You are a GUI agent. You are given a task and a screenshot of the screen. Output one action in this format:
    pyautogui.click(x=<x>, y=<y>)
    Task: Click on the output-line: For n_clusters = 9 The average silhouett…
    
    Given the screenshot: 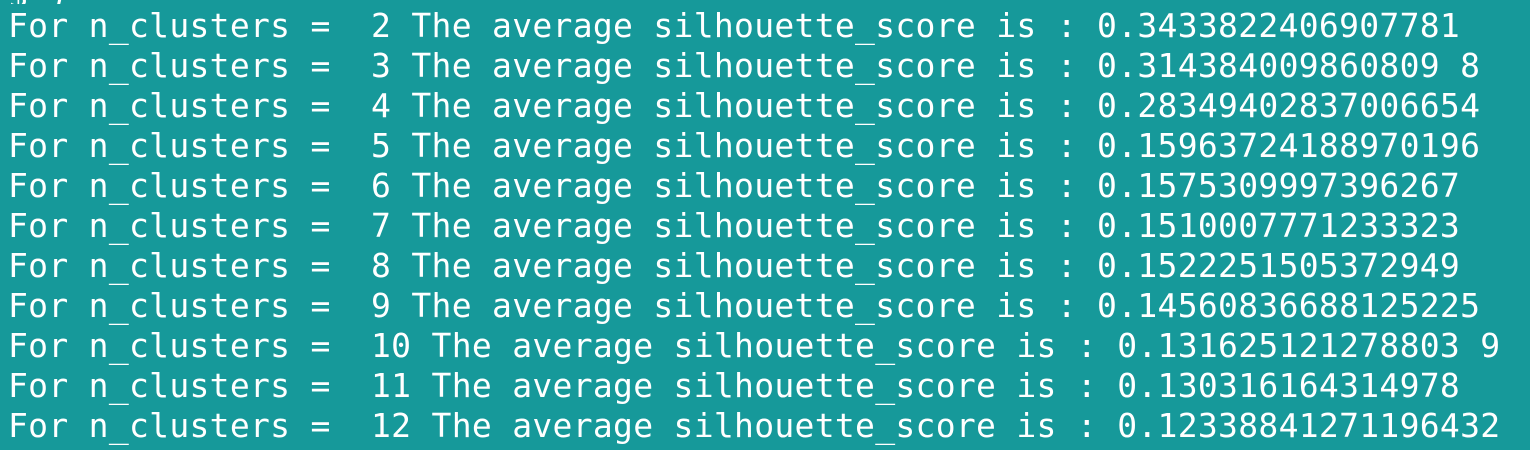 What is the action you would take?
    pyautogui.click(x=744, y=305)
    